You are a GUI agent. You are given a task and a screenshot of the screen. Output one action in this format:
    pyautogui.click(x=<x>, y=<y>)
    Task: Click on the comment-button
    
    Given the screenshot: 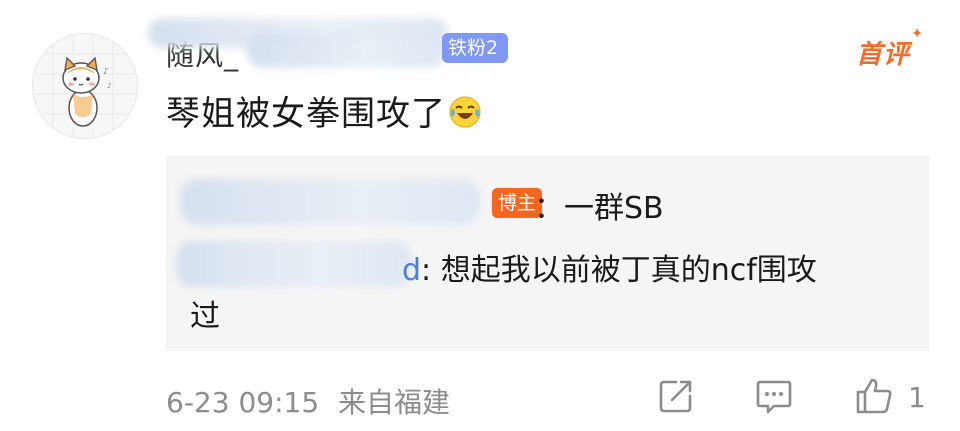 What is the action you would take?
    pyautogui.click(x=774, y=396)
    